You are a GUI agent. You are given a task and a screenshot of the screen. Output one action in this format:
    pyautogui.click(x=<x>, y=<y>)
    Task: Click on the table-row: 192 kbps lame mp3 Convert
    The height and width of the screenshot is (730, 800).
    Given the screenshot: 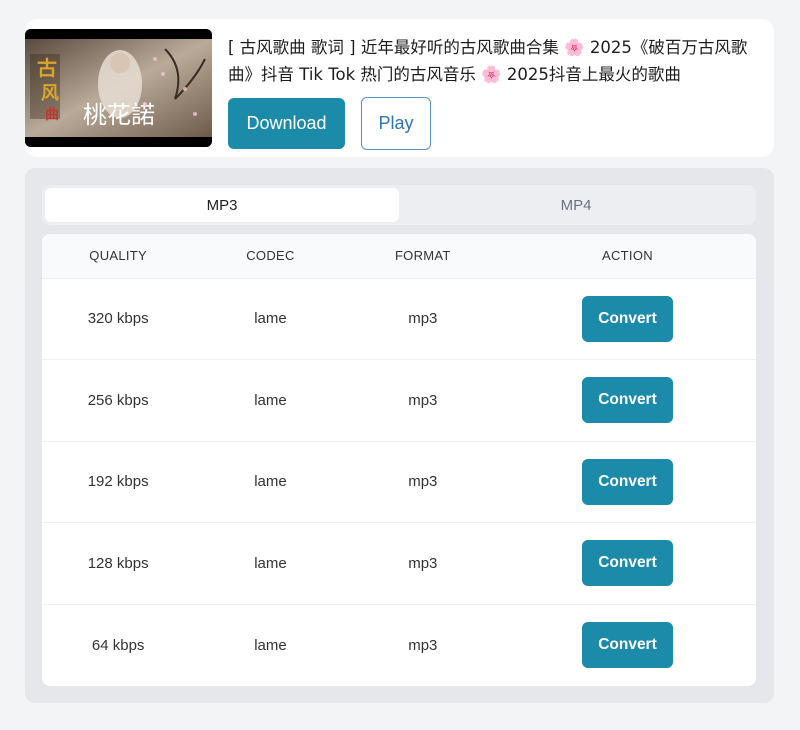 What is the action you would take?
    pyautogui.click(x=399, y=481)
    